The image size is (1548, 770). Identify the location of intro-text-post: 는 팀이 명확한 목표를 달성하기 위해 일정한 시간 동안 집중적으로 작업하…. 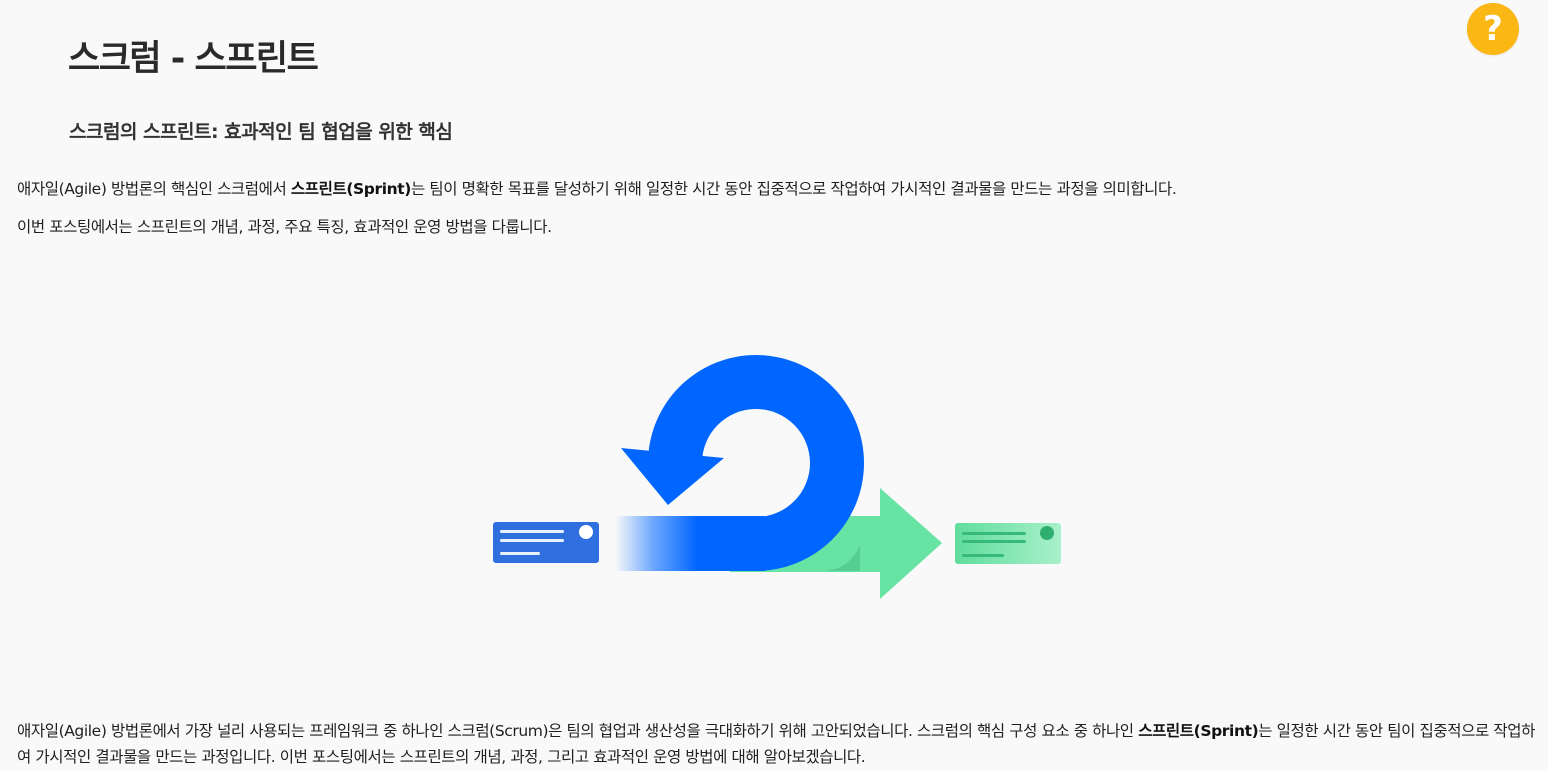
(793, 189).